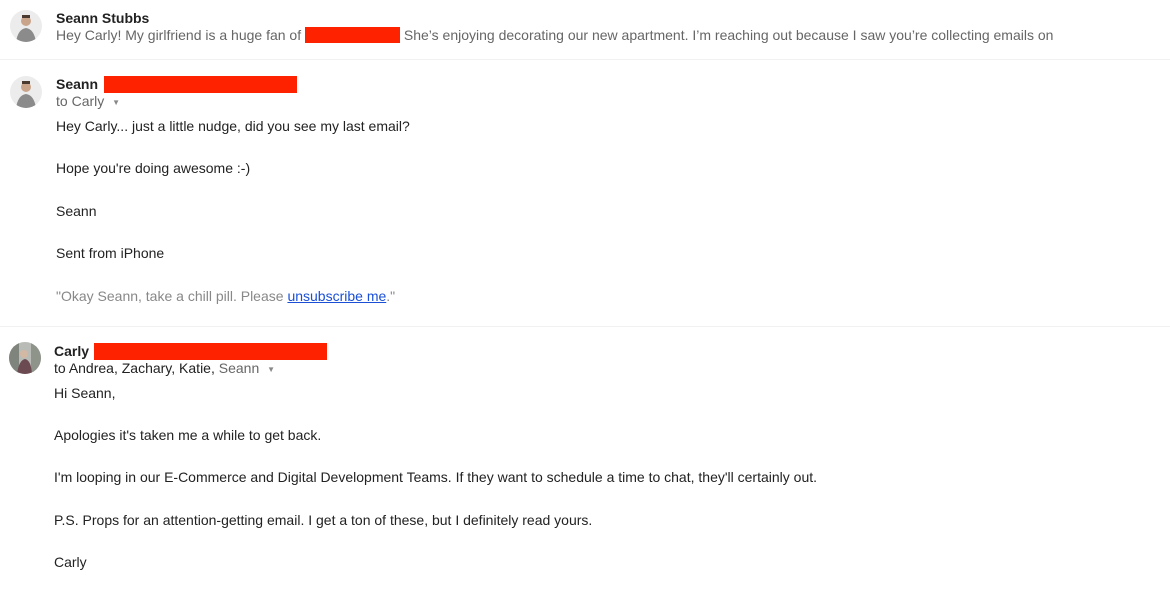 The image size is (1170, 591). Describe the element at coordinates (85, 393) in the screenshot. I see `body-line: Hi Seann,` at that location.